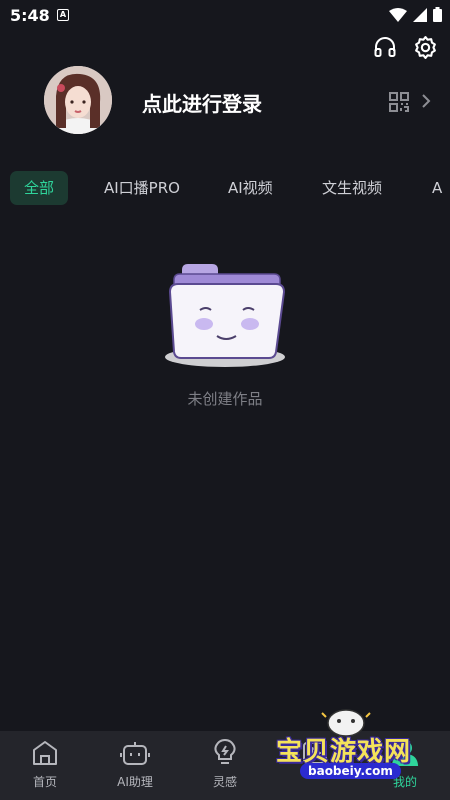  I want to click on qr-code-icon, so click(399, 102).